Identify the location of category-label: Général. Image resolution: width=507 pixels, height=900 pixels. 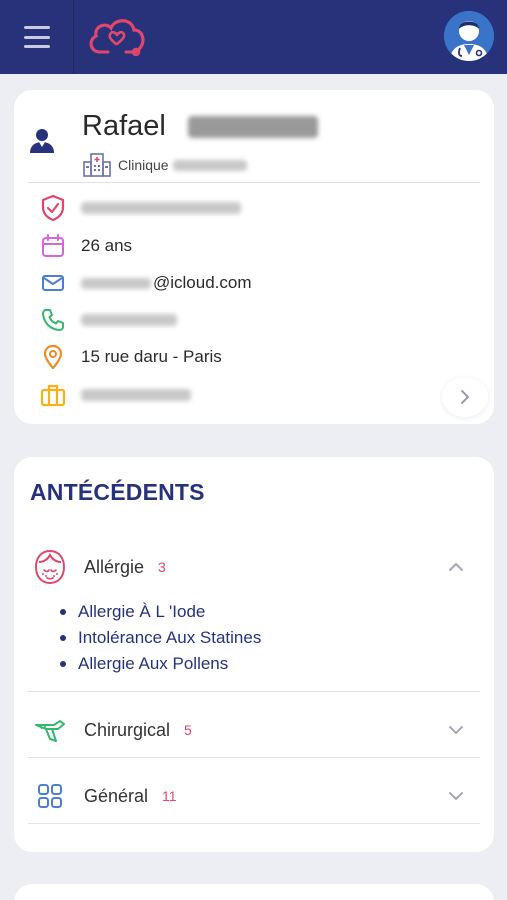
(116, 795).